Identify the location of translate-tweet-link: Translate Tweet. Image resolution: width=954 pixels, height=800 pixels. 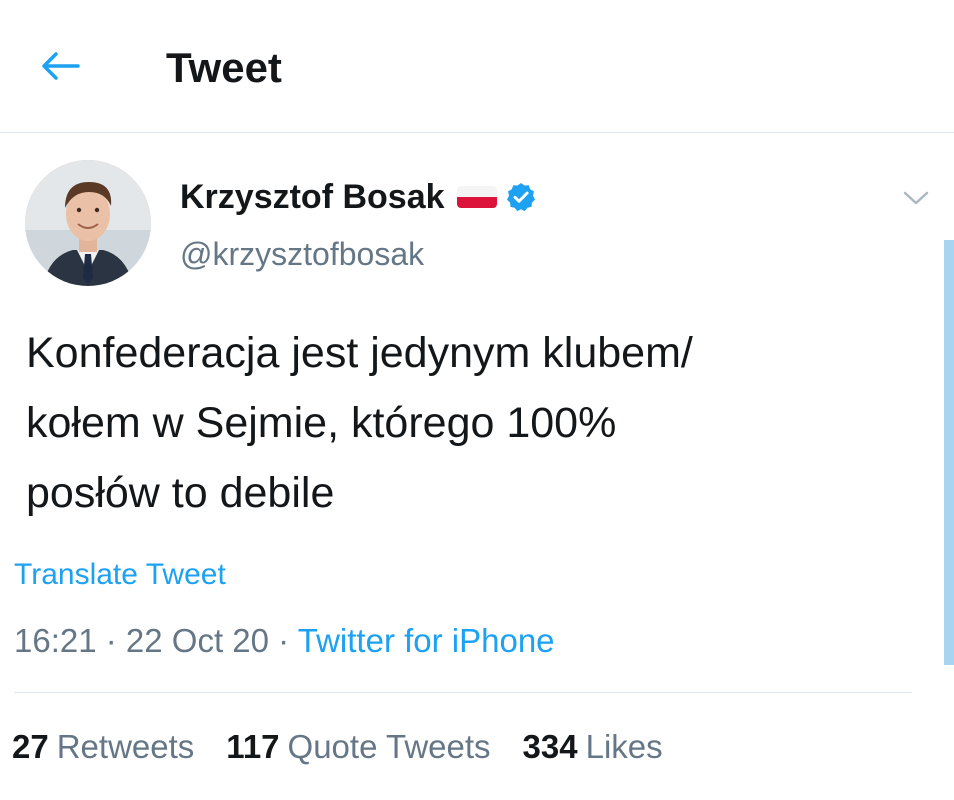
(120, 575).